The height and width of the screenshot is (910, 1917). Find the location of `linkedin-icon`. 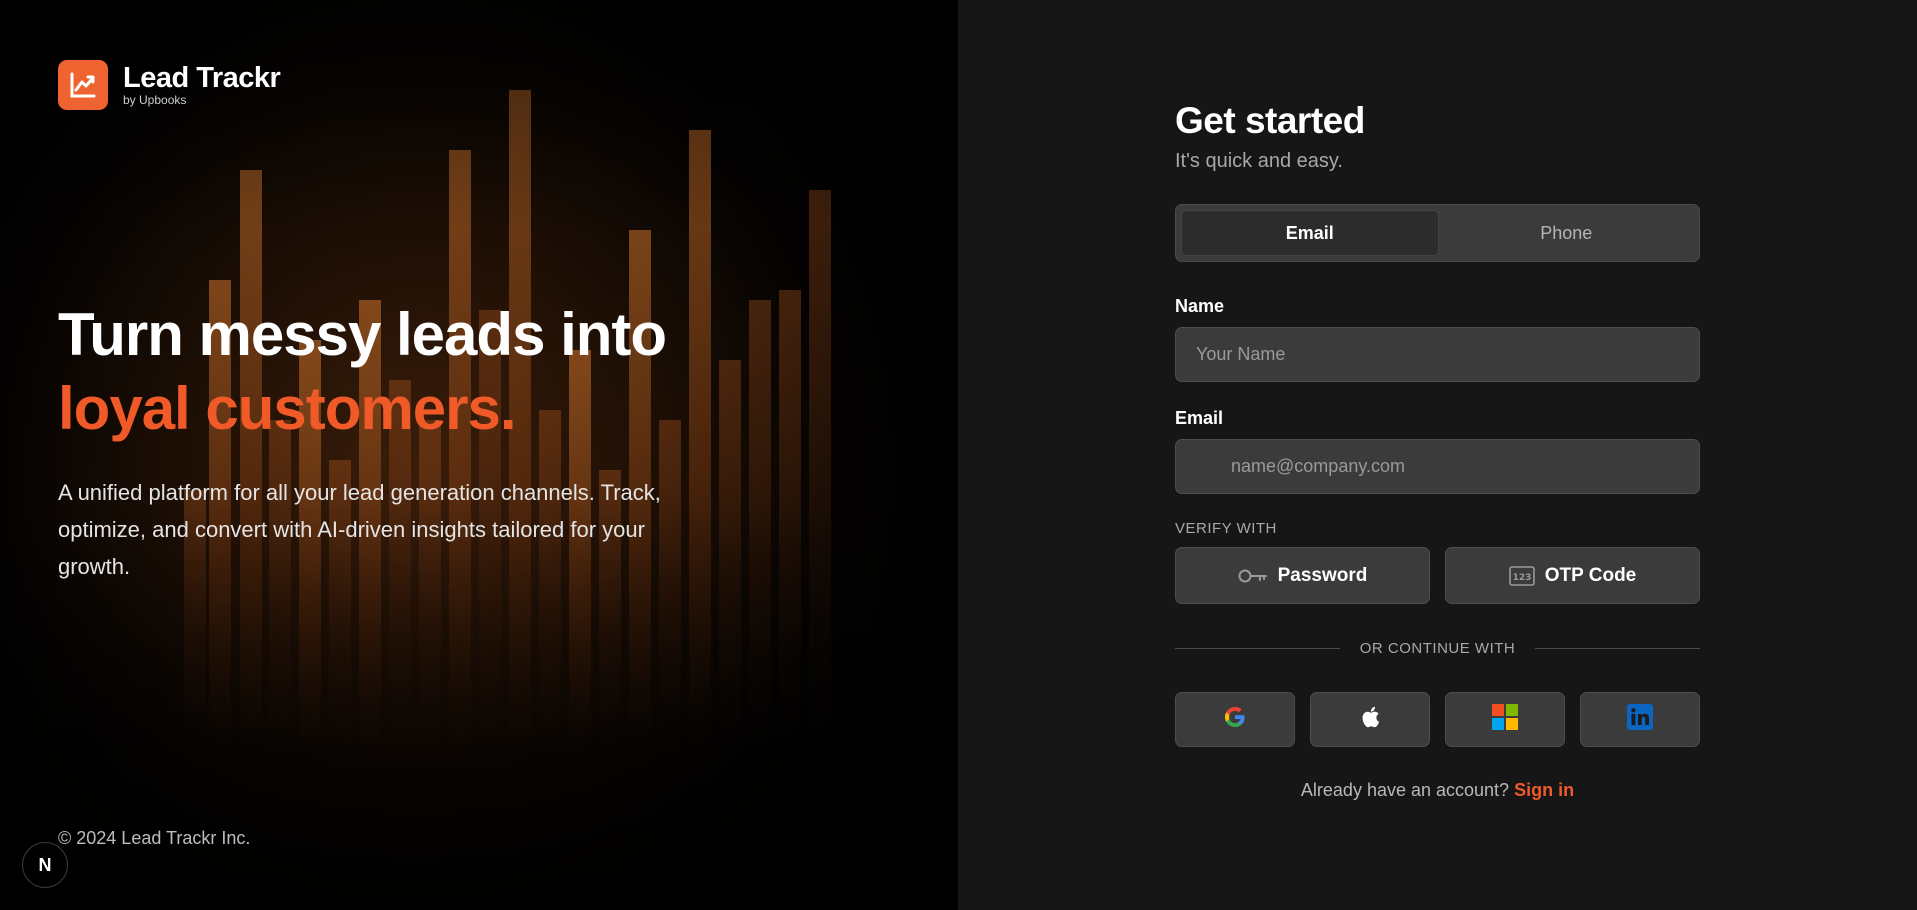

linkedin-icon is located at coordinates (1640, 719).